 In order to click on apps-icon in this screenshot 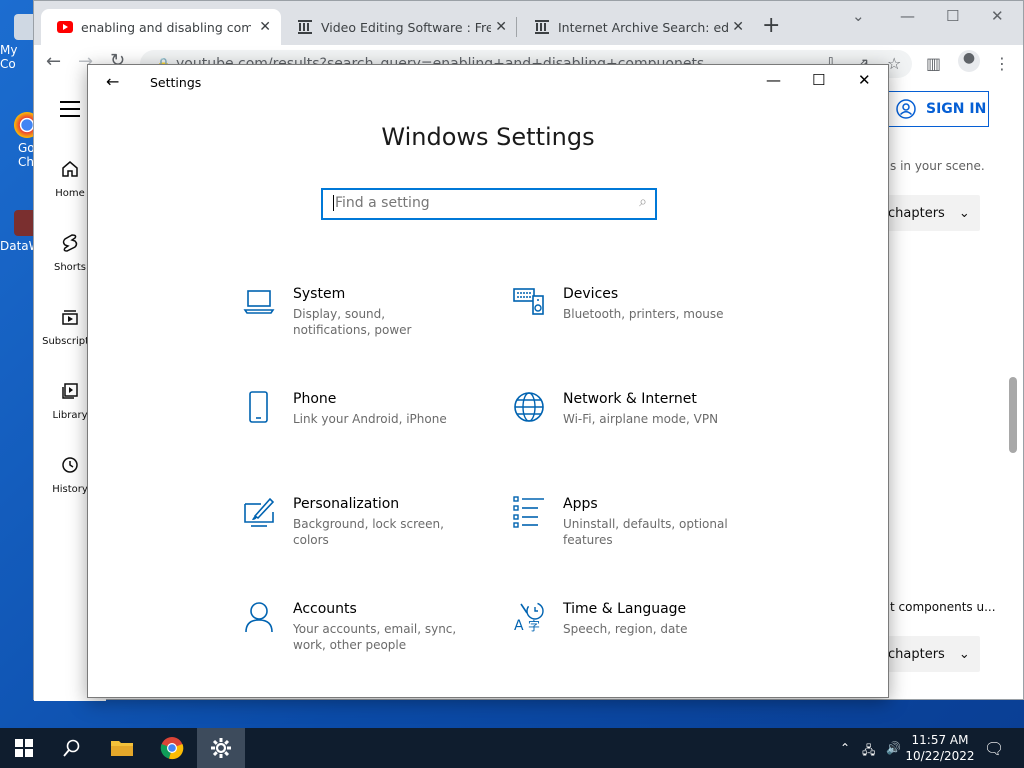, I will do `click(528, 512)`.